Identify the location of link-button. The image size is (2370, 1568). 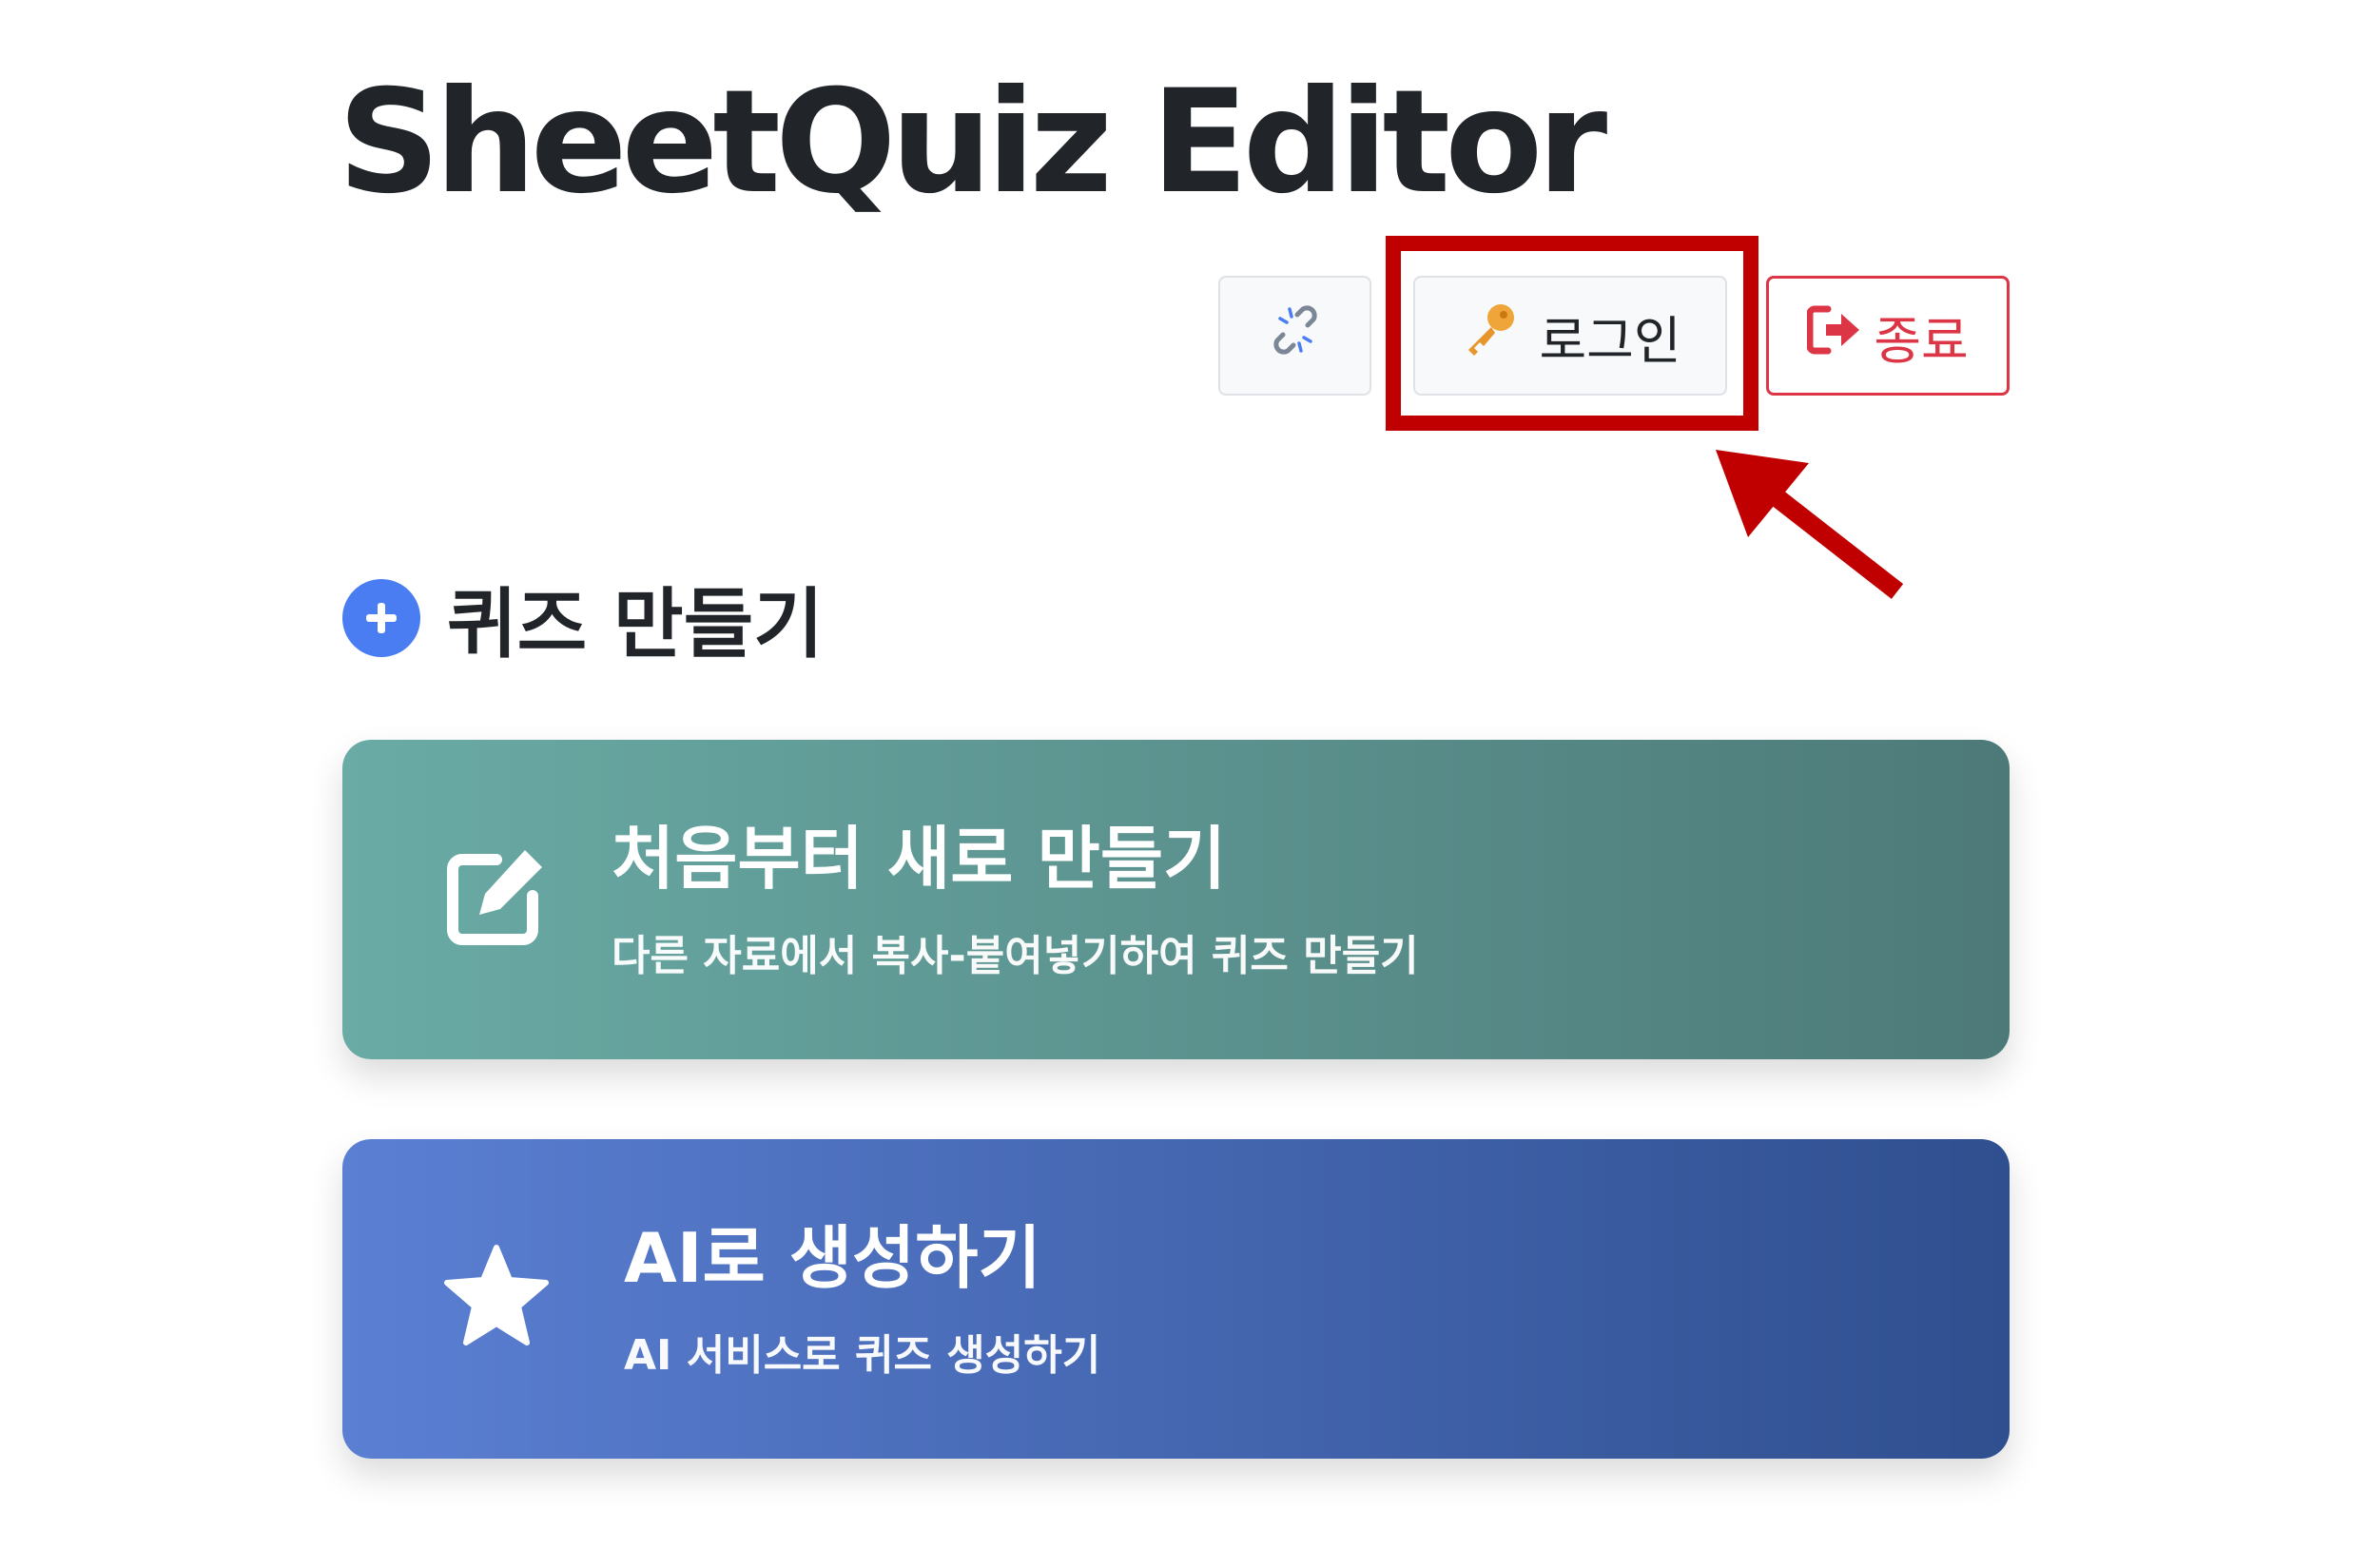
(1294, 336).